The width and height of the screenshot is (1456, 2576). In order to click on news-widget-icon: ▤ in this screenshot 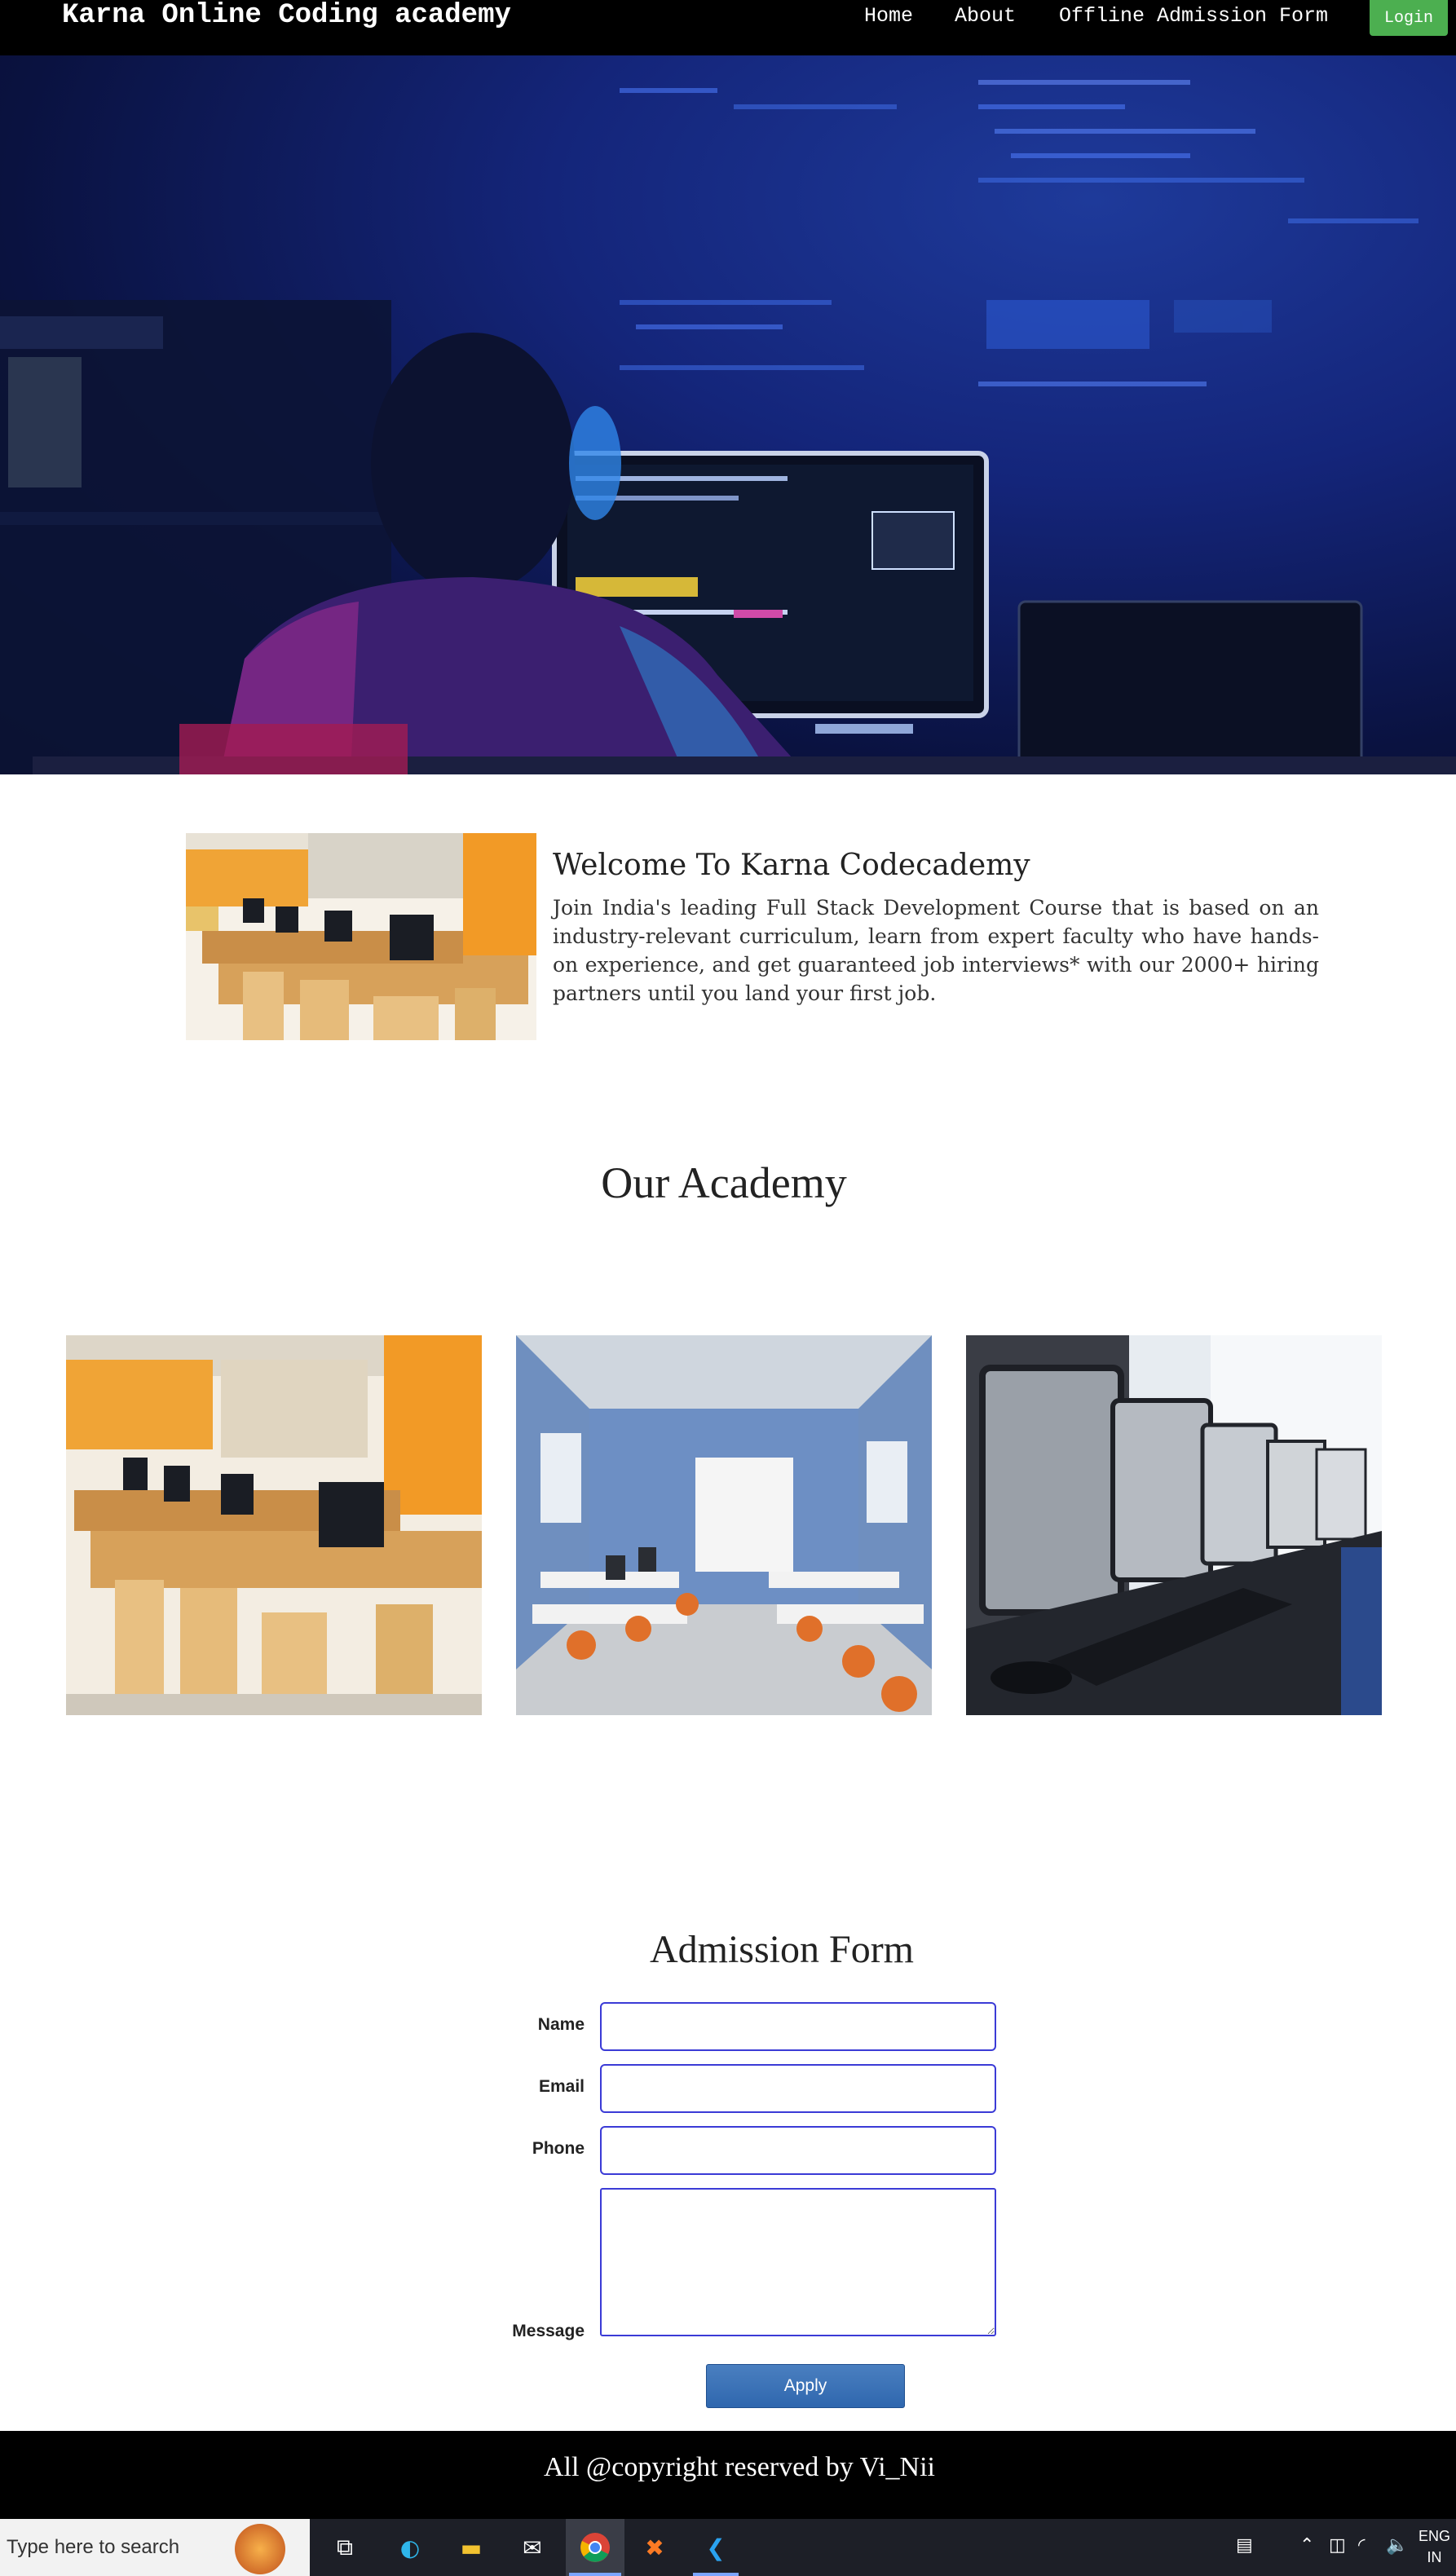, I will do `click(1245, 2545)`.